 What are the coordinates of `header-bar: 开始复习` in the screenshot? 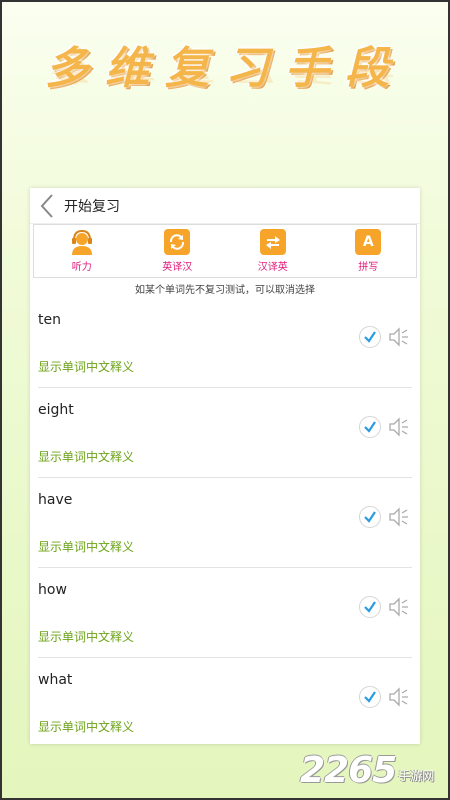 It's located at (225, 206).